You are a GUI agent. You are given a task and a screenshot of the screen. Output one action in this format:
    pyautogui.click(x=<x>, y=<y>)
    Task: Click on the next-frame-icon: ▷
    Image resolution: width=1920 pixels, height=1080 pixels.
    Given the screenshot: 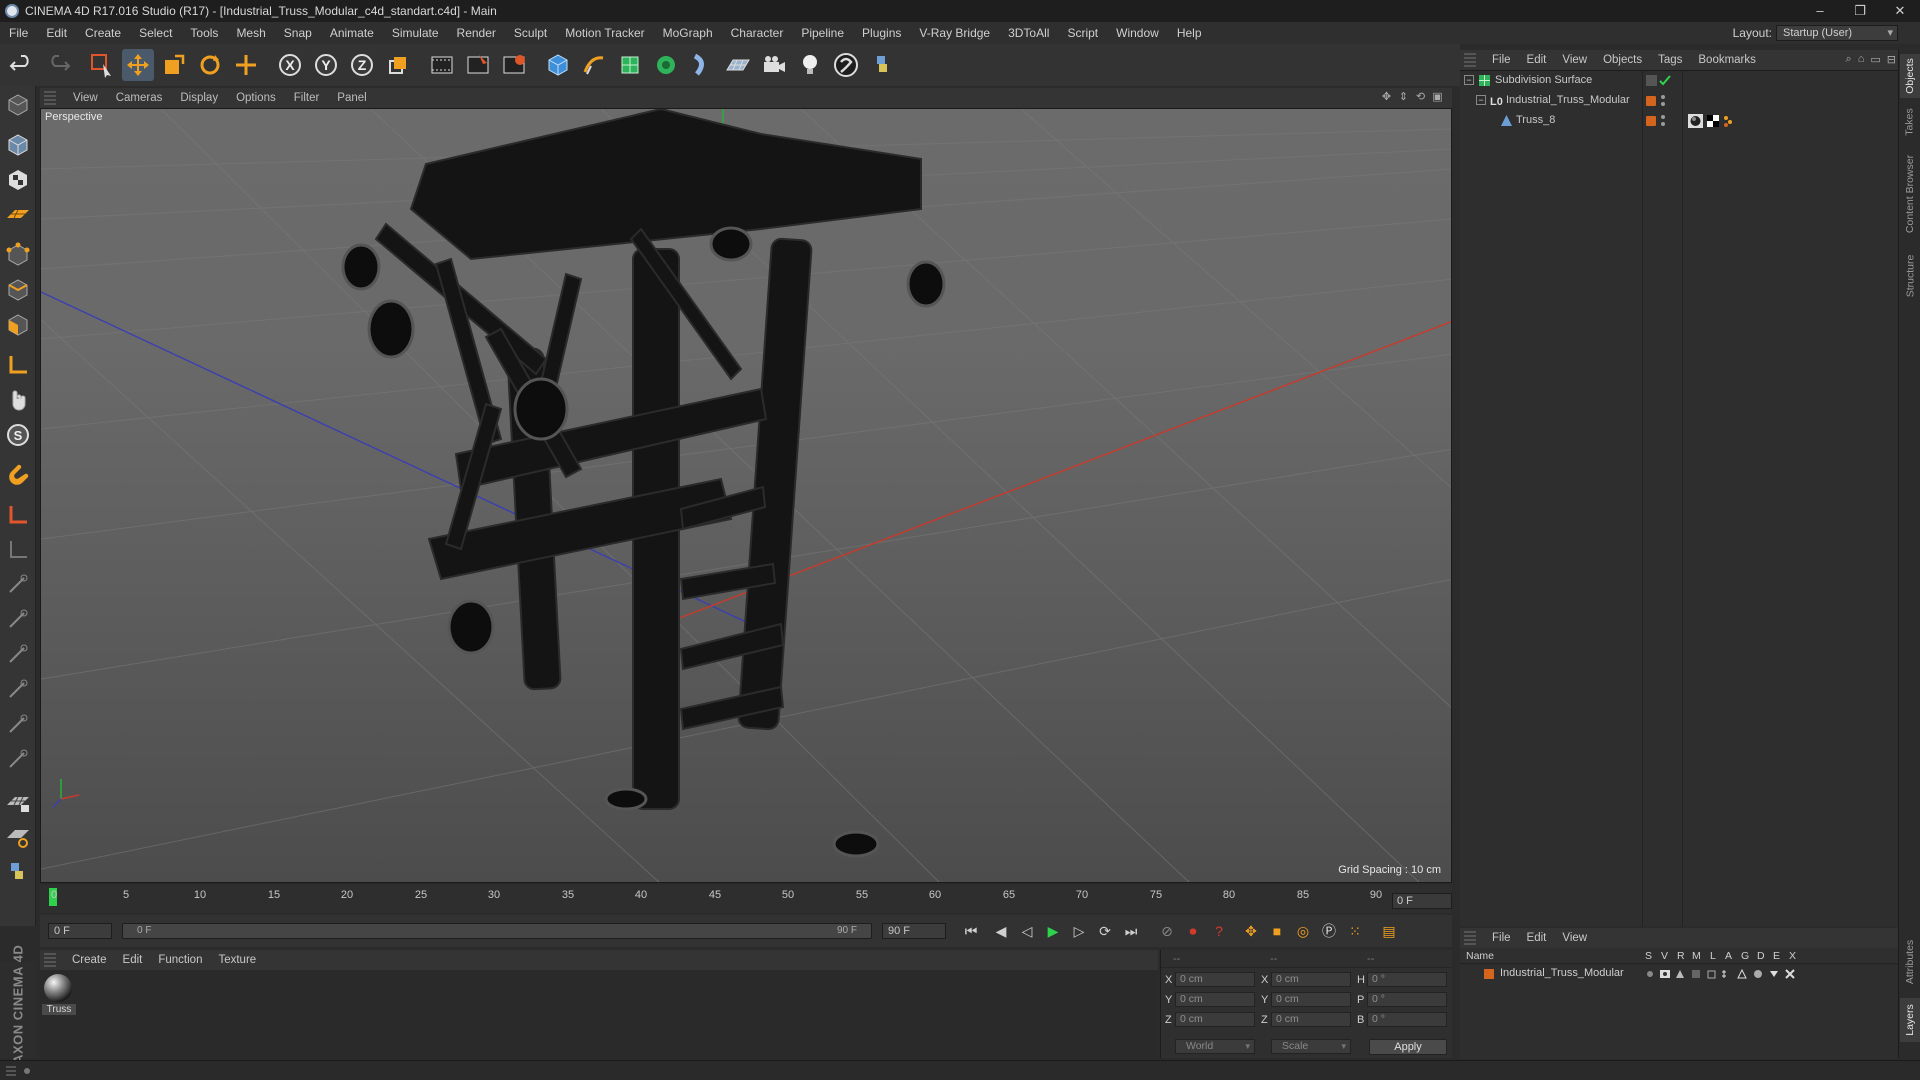 What is the action you would take?
    pyautogui.click(x=1079, y=931)
    